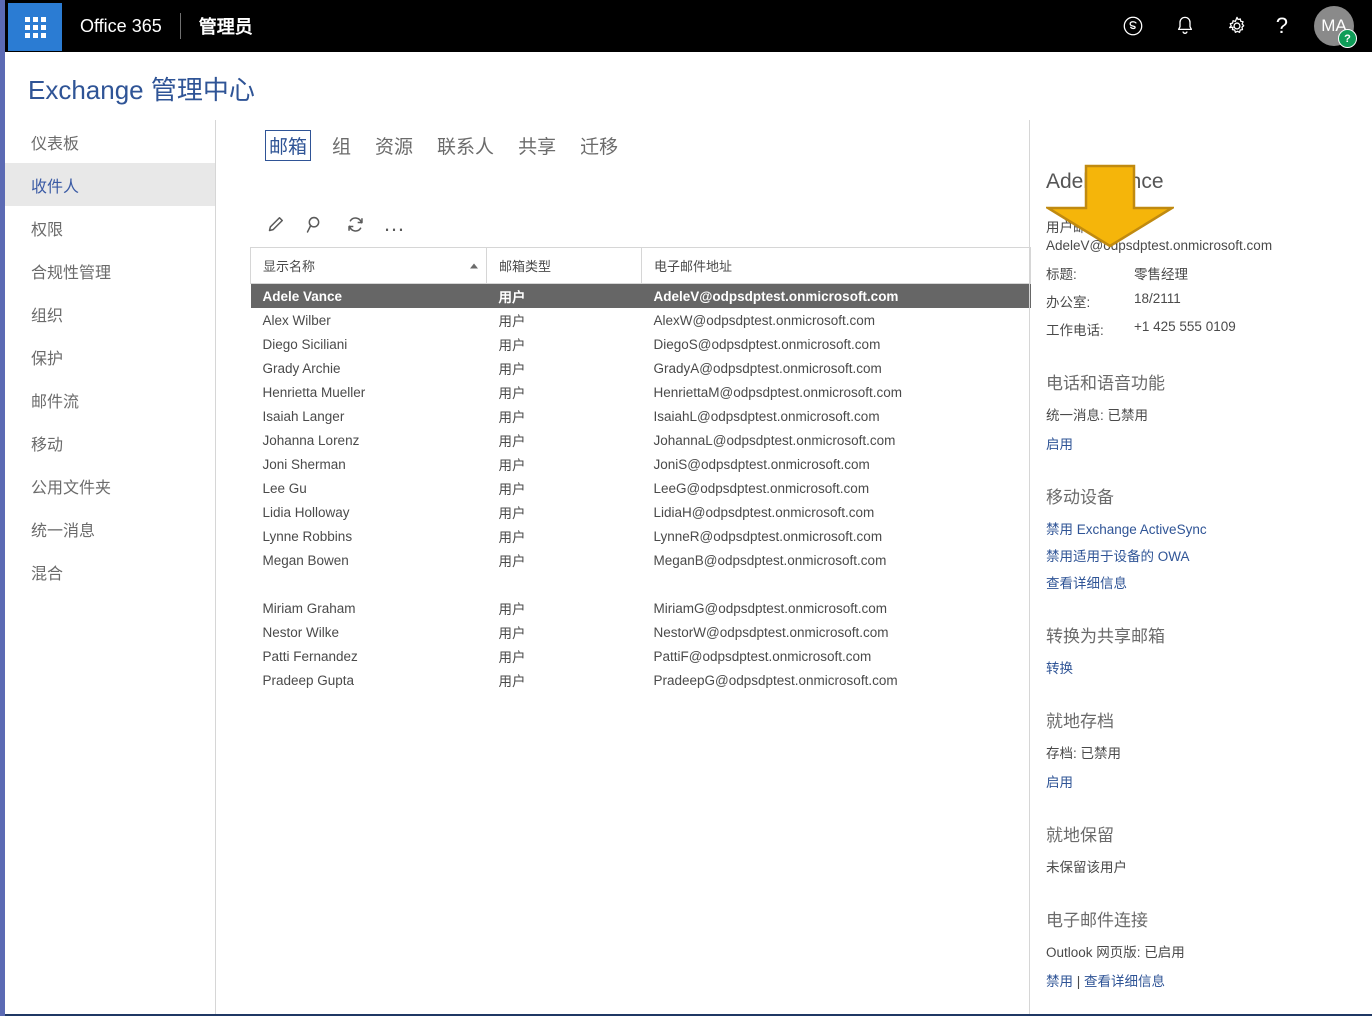 The image size is (1372, 1016). Describe the element at coordinates (641, 488) in the screenshot. I see `table-row: Lee Gu 用户 LeeG@odpsdptest.onmicrosoft.com` at that location.